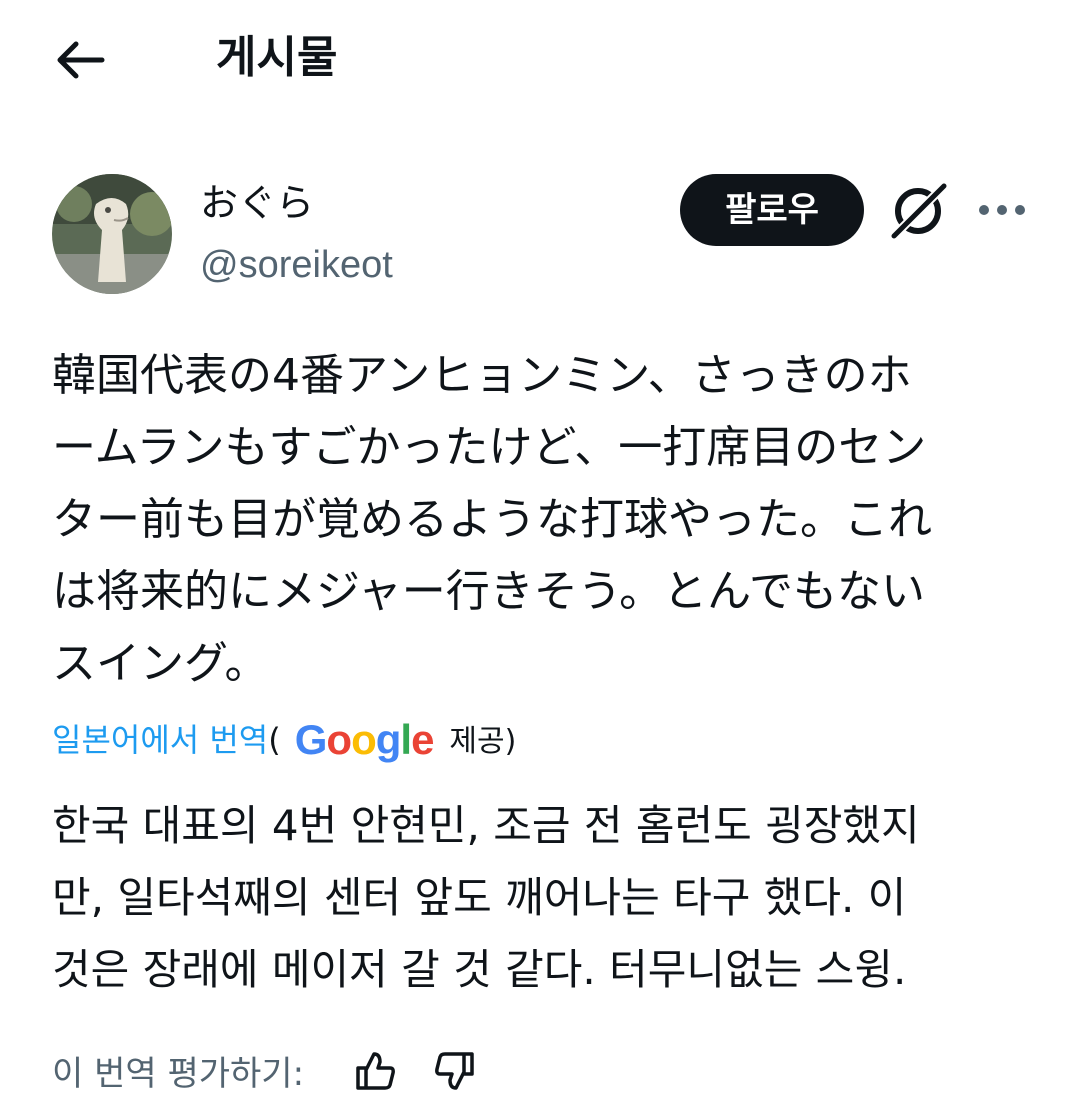 The width and height of the screenshot is (1080, 1120). What do you see at coordinates (112, 234) in the screenshot?
I see `avatar` at bounding box center [112, 234].